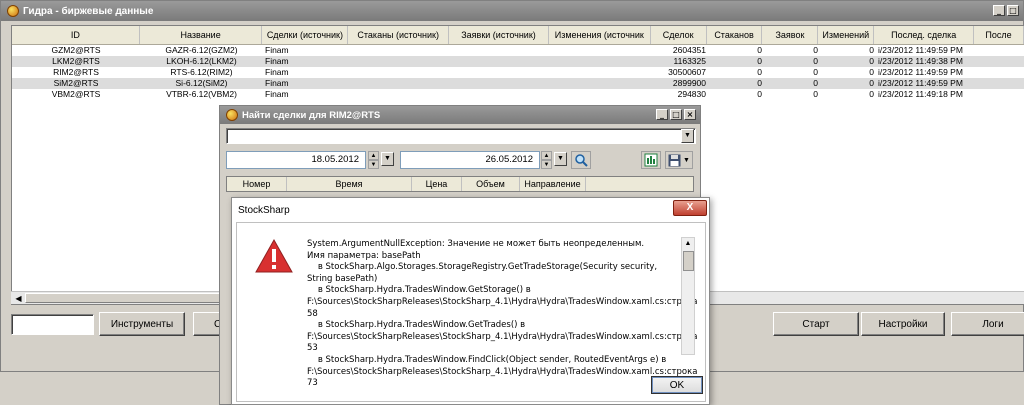 This screenshot has height=405, width=1024. What do you see at coordinates (689, 50) in the screenshot?
I see `cell-trades: 2604351` at bounding box center [689, 50].